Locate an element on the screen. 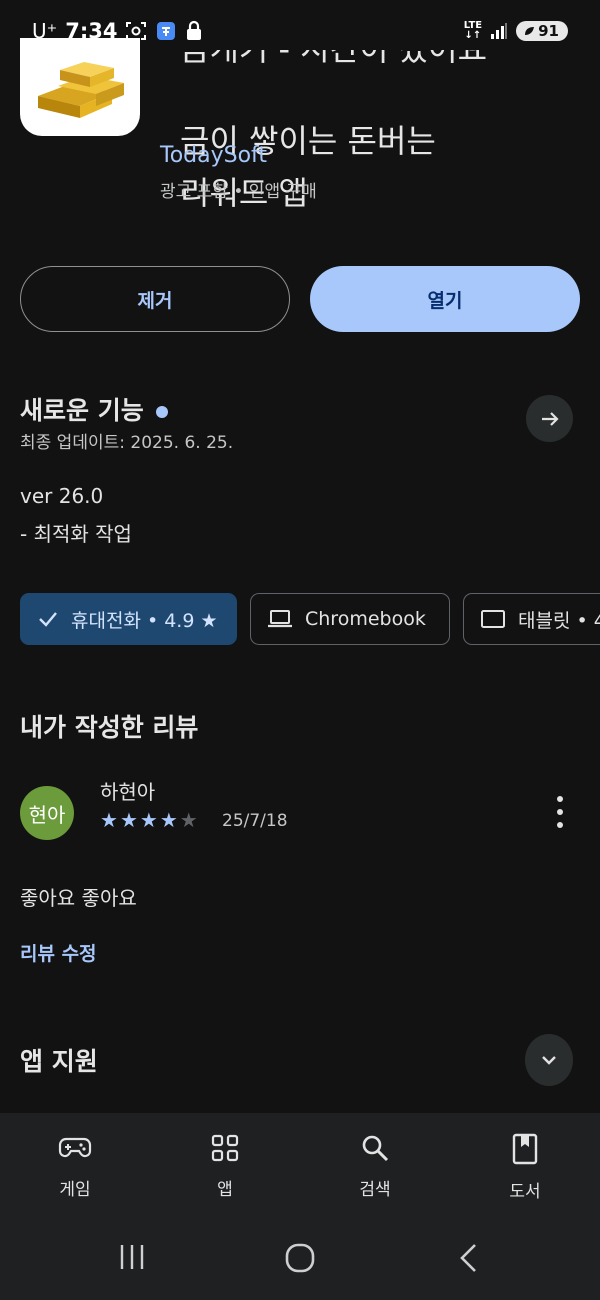 This screenshot has width=600, height=1300. new-indicator-dot is located at coordinates (161, 412).